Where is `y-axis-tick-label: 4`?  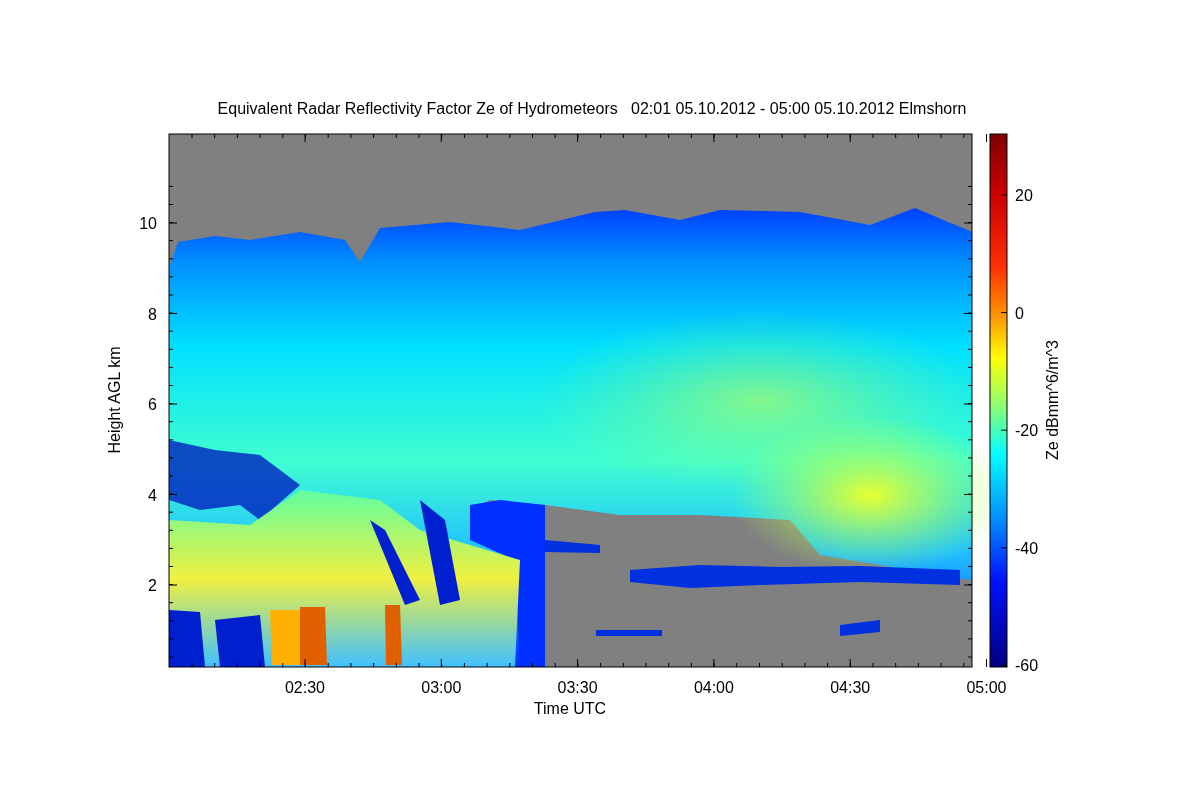
y-axis-tick-label: 4 is located at coordinates (152, 495).